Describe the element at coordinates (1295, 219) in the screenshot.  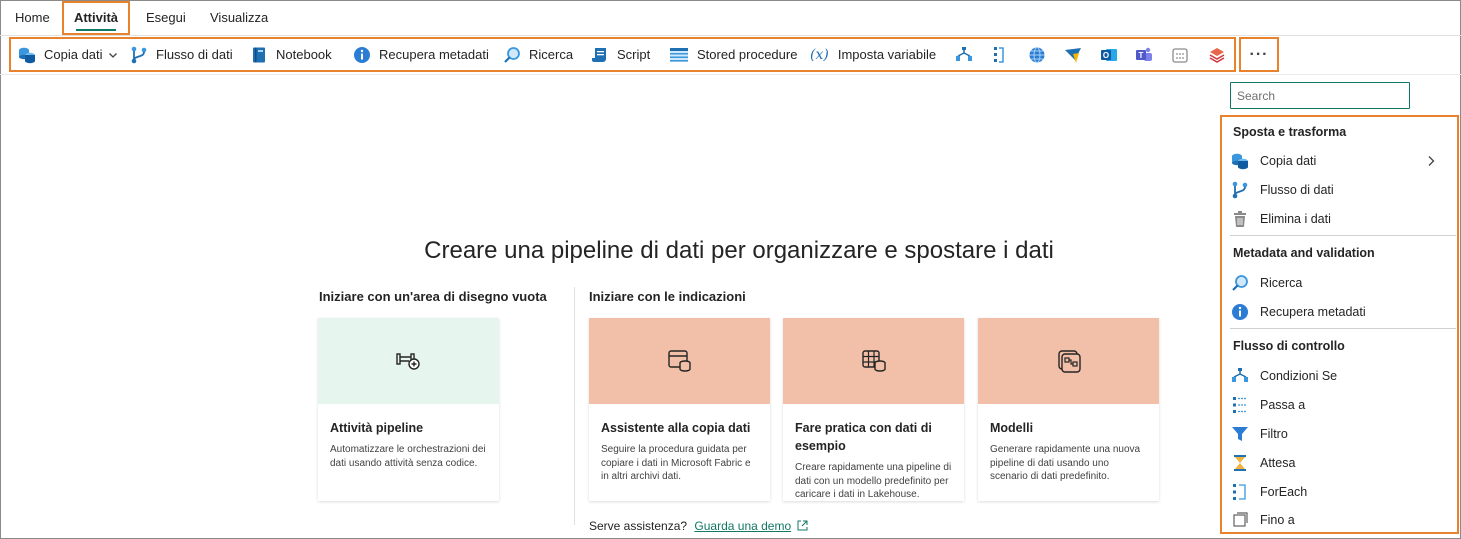
I see `panel-item-label: Elimina i dati` at that location.